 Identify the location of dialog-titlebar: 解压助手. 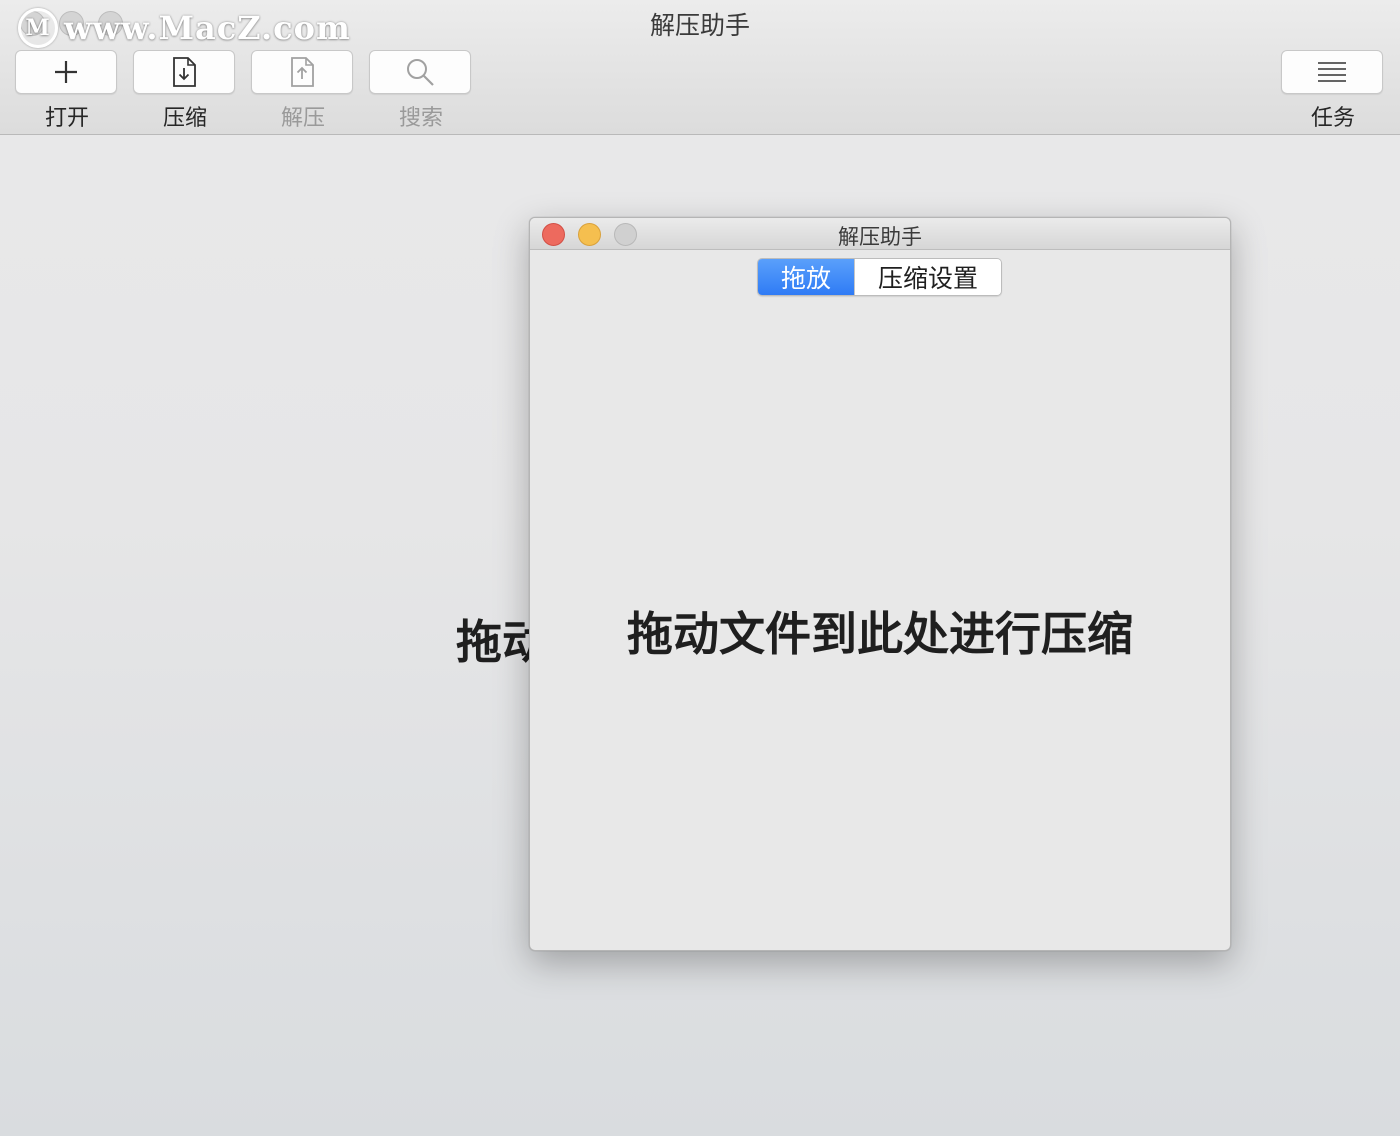
(880, 234).